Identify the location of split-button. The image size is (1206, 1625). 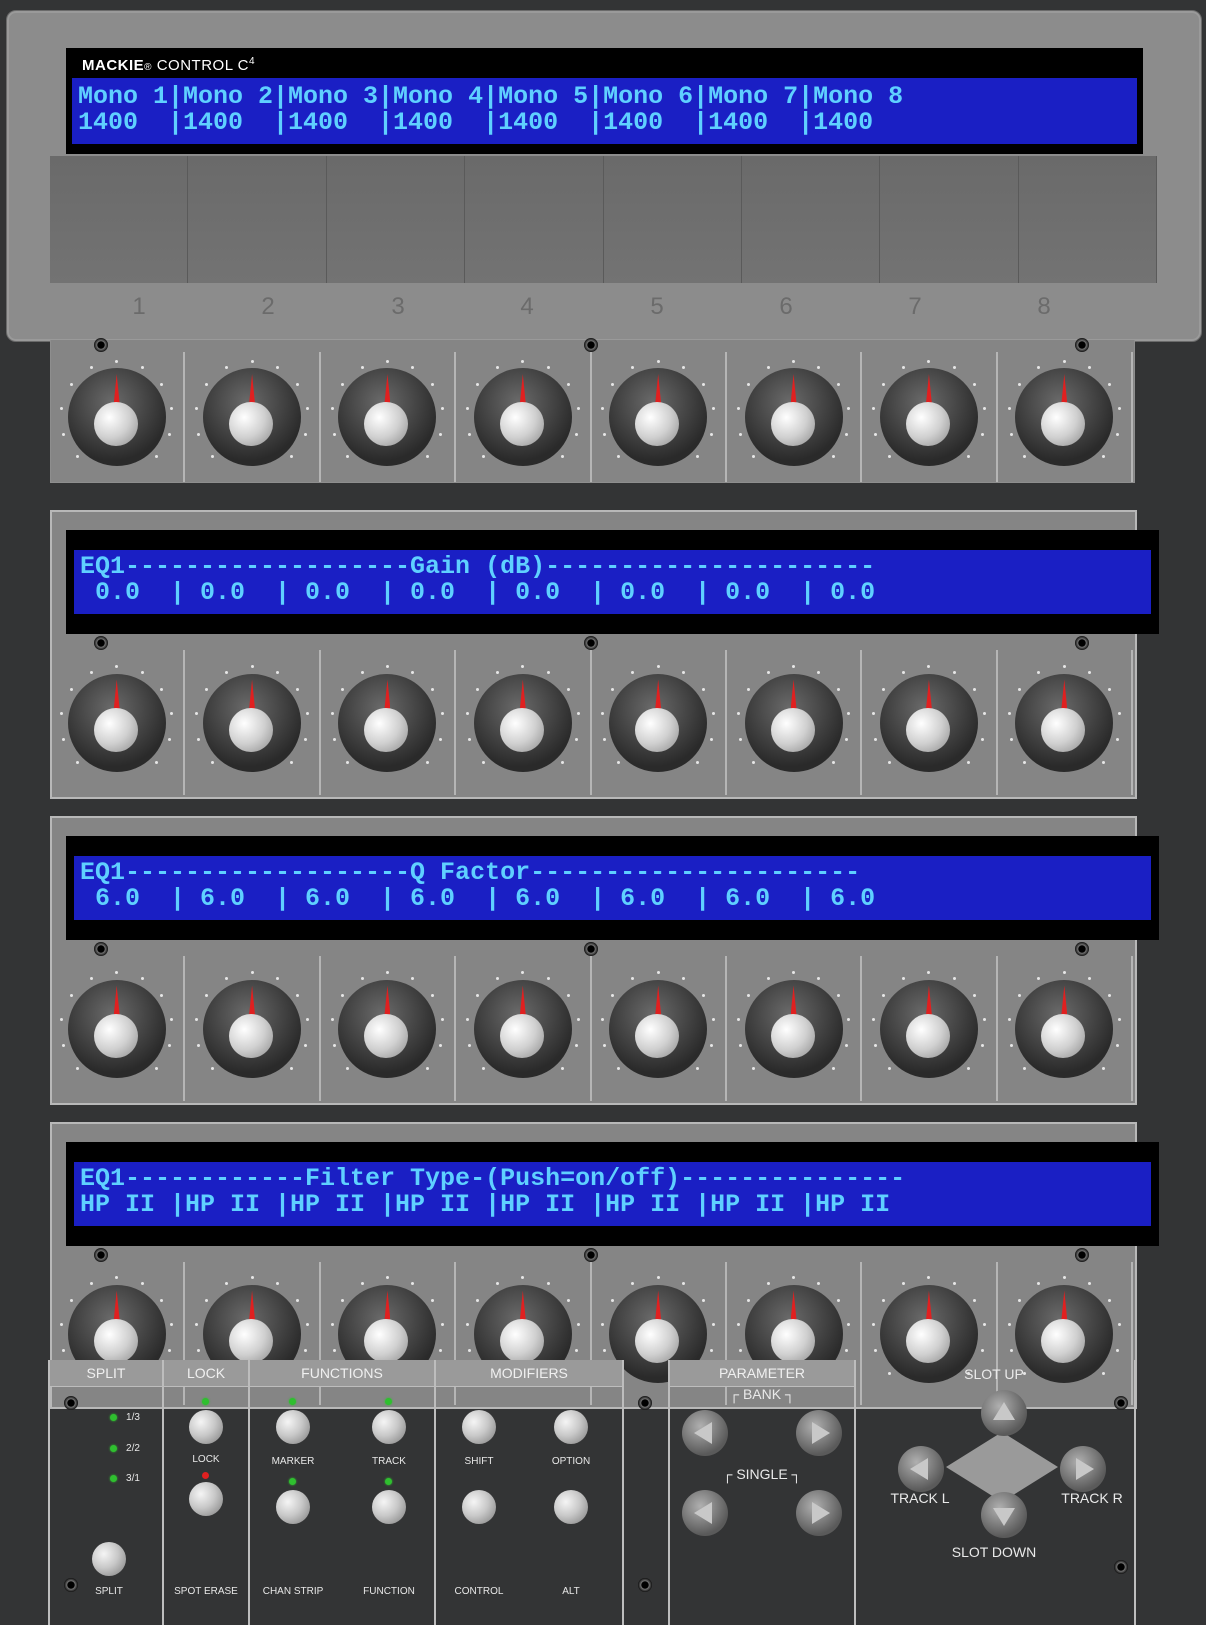
(109, 1559).